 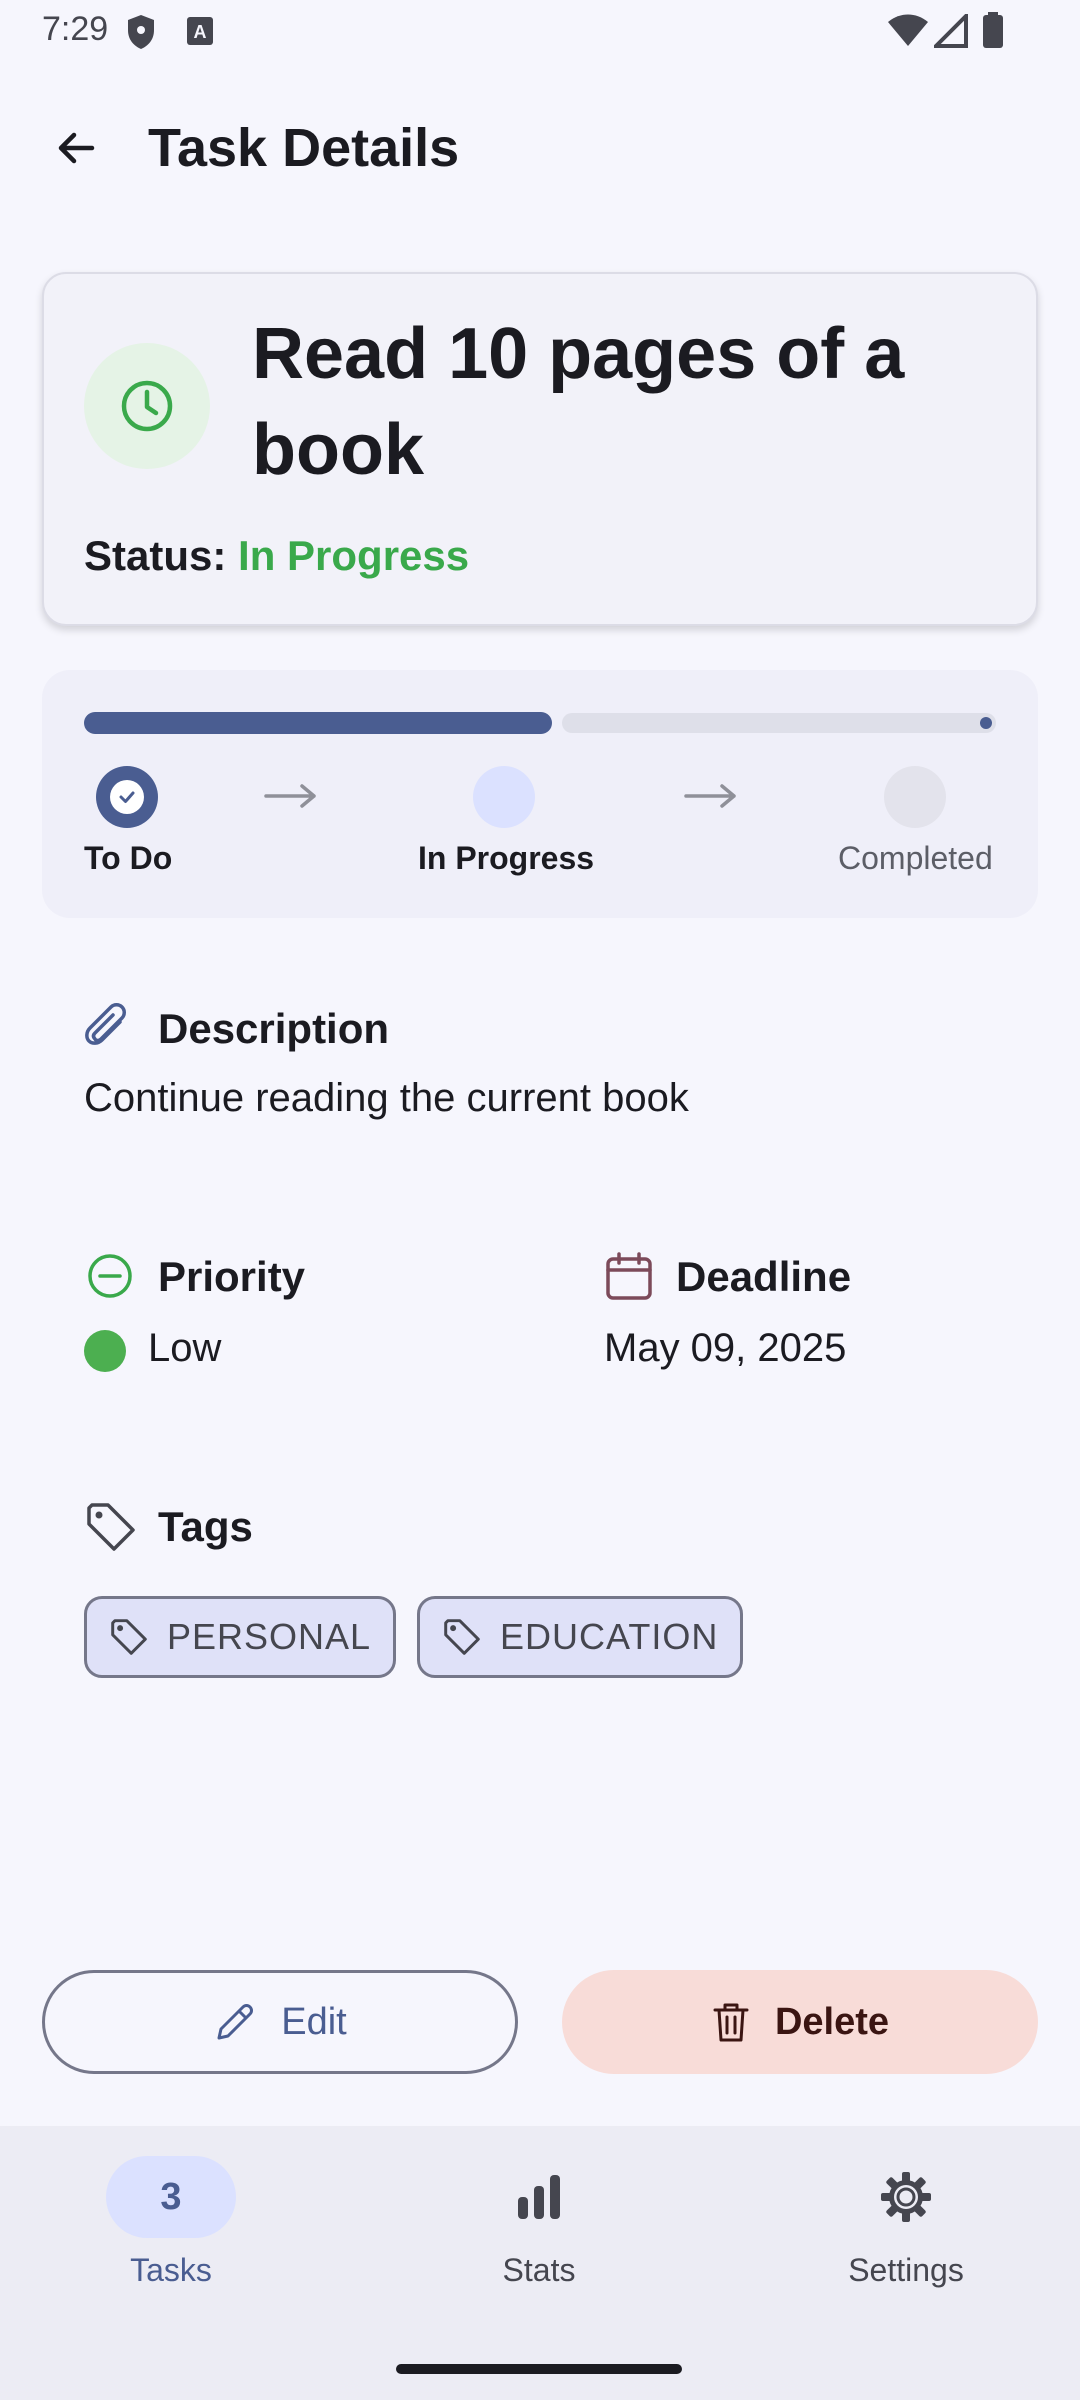 I want to click on calendar-icon, so click(x=629, y=1276).